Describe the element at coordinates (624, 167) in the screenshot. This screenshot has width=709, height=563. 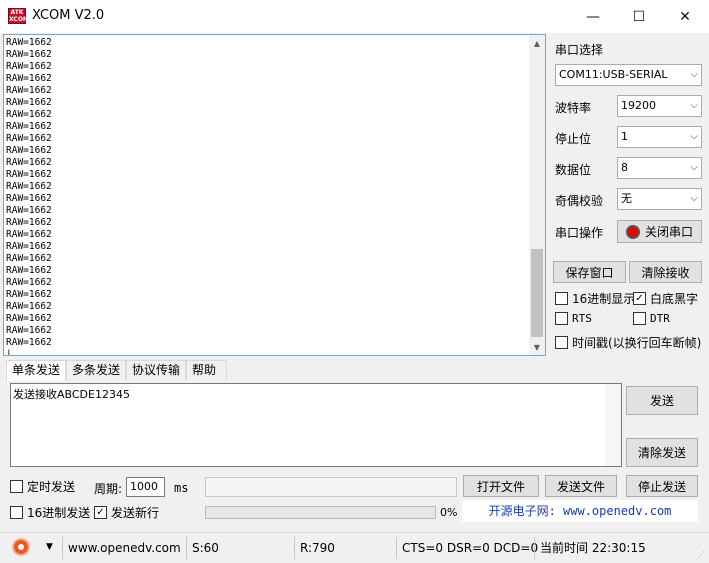
I see `data-bits-value: 8` at that location.